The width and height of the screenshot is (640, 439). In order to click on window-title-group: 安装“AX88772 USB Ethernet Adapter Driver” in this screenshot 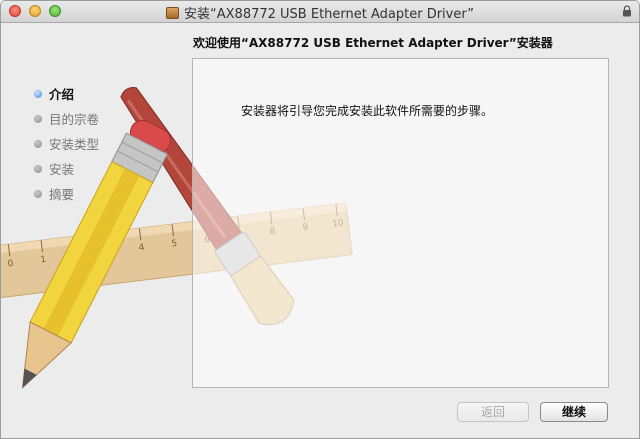, I will do `click(320, 12)`.